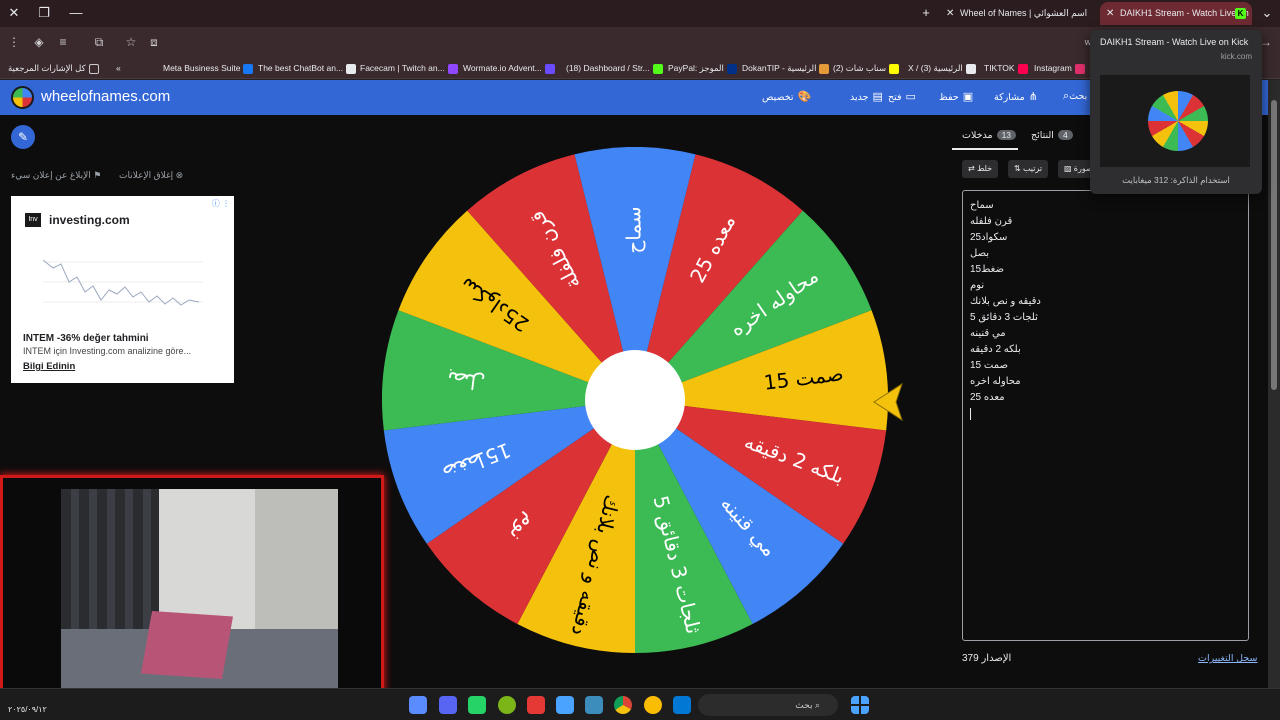 The height and width of the screenshot is (720, 1280). I want to click on entry-line: معده 25, so click(987, 397).